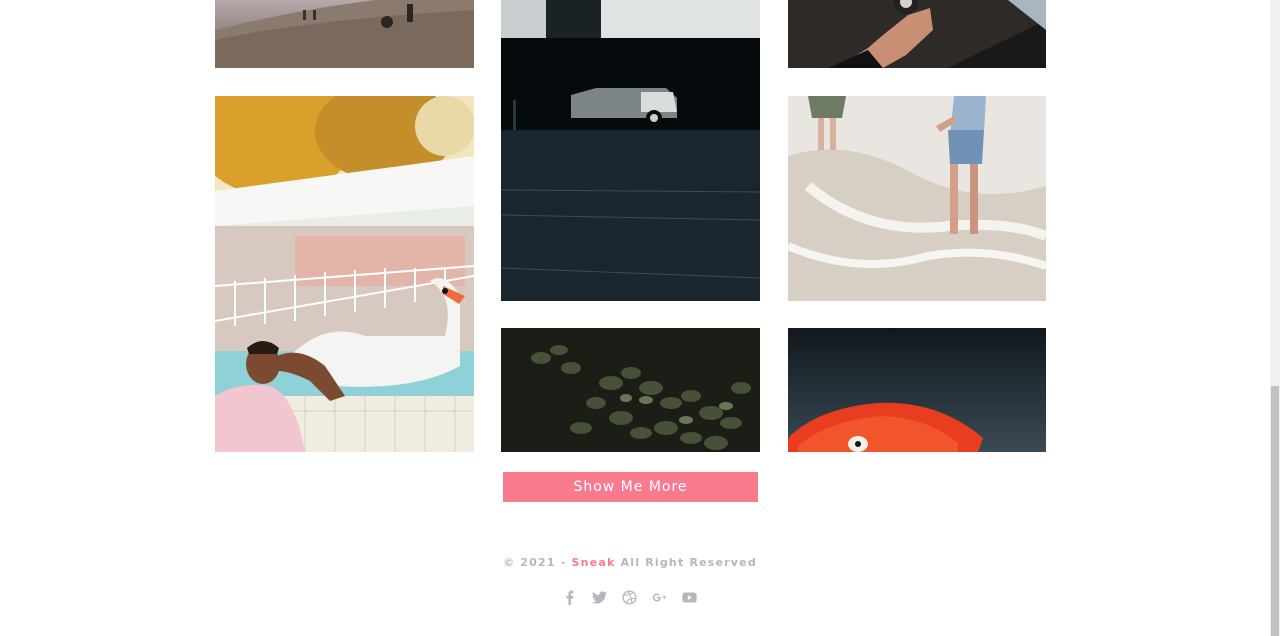  I want to click on gallery-photo-parking-garage, so click(630, 150).